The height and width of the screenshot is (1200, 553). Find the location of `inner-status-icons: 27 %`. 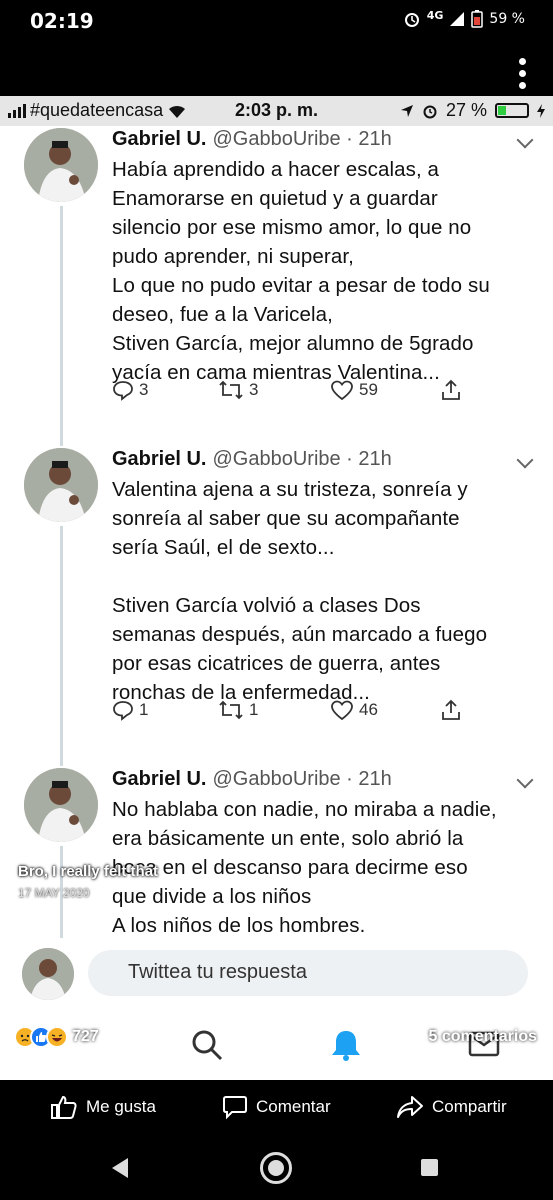

inner-status-icons: 27 % is located at coordinates (472, 110).